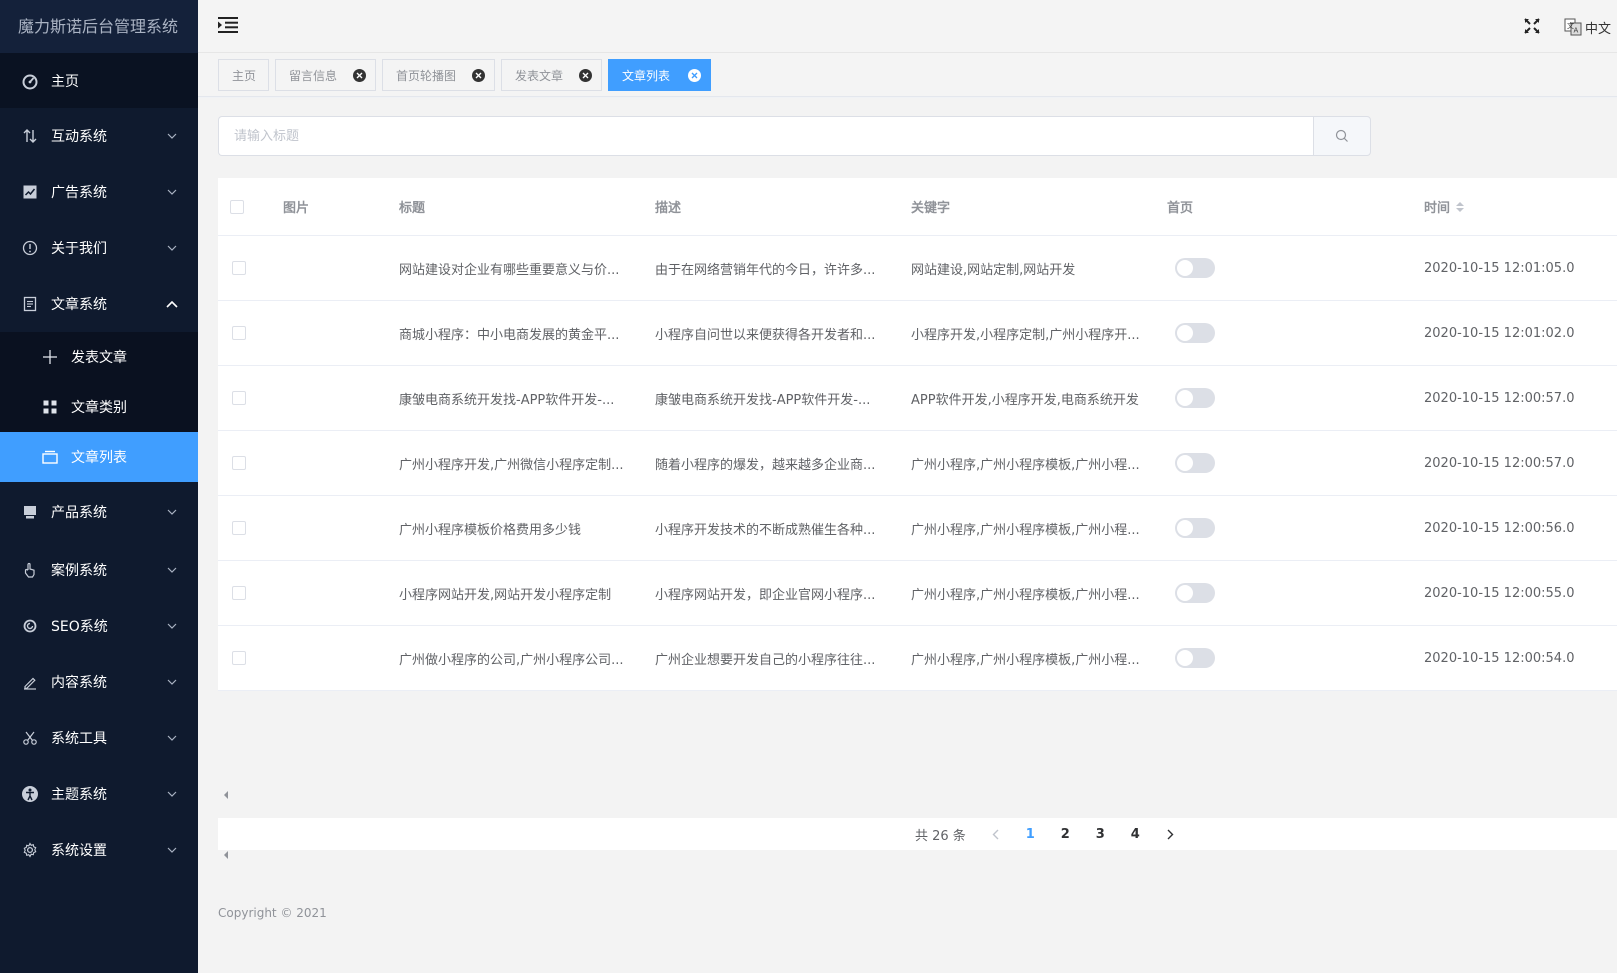  I want to click on prev-page-button, so click(995, 834).